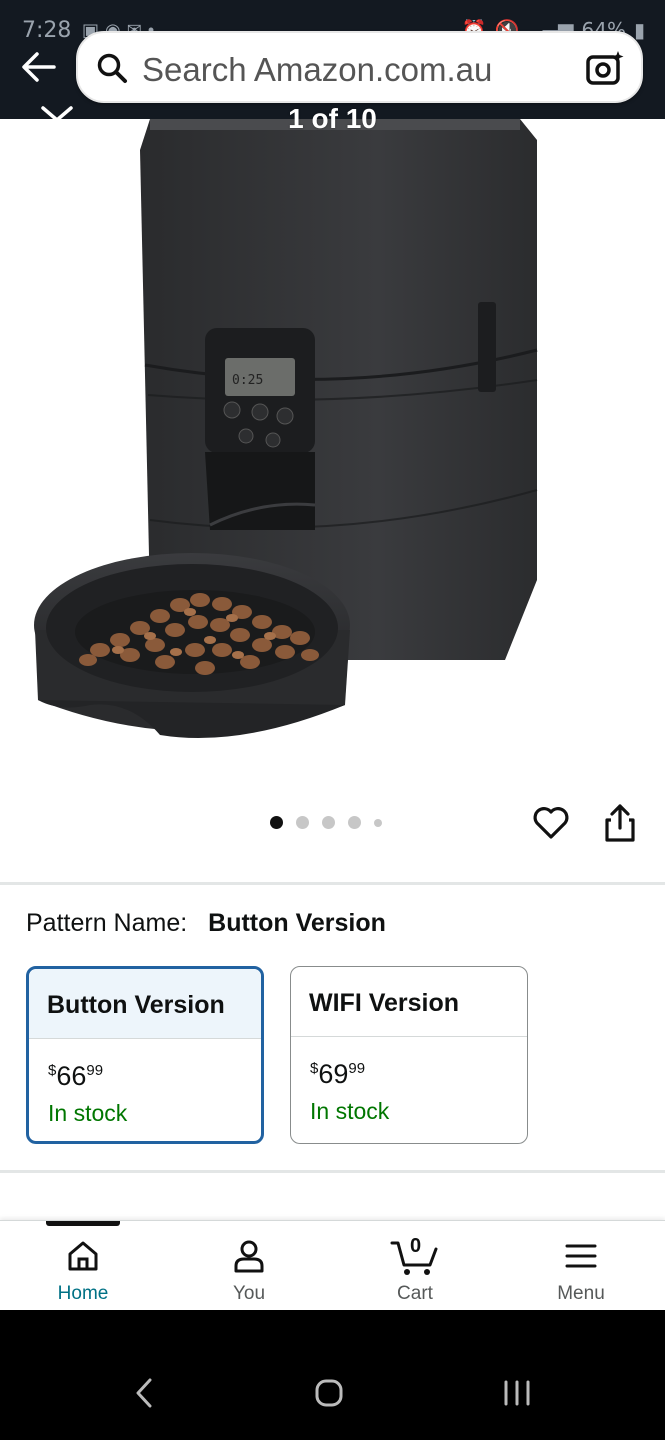  I want to click on nav-label: Menu, so click(581, 1293).